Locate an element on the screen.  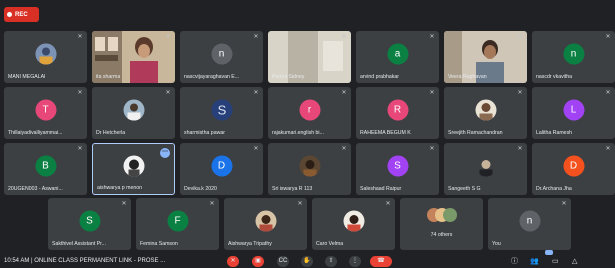
recording-indicator: REC is located at coordinates (21, 14).